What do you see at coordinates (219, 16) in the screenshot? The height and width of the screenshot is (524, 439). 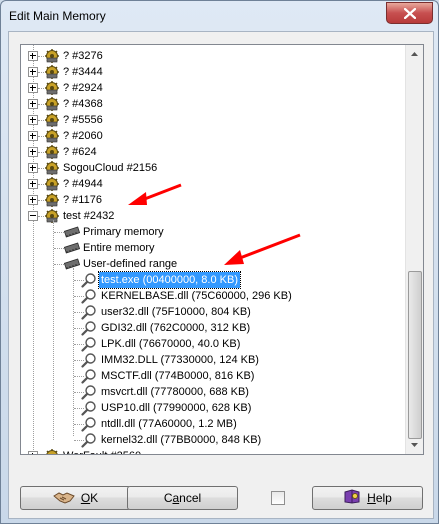 I see `title-bar: Edit Main Memory` at bounding box center [219, 16].